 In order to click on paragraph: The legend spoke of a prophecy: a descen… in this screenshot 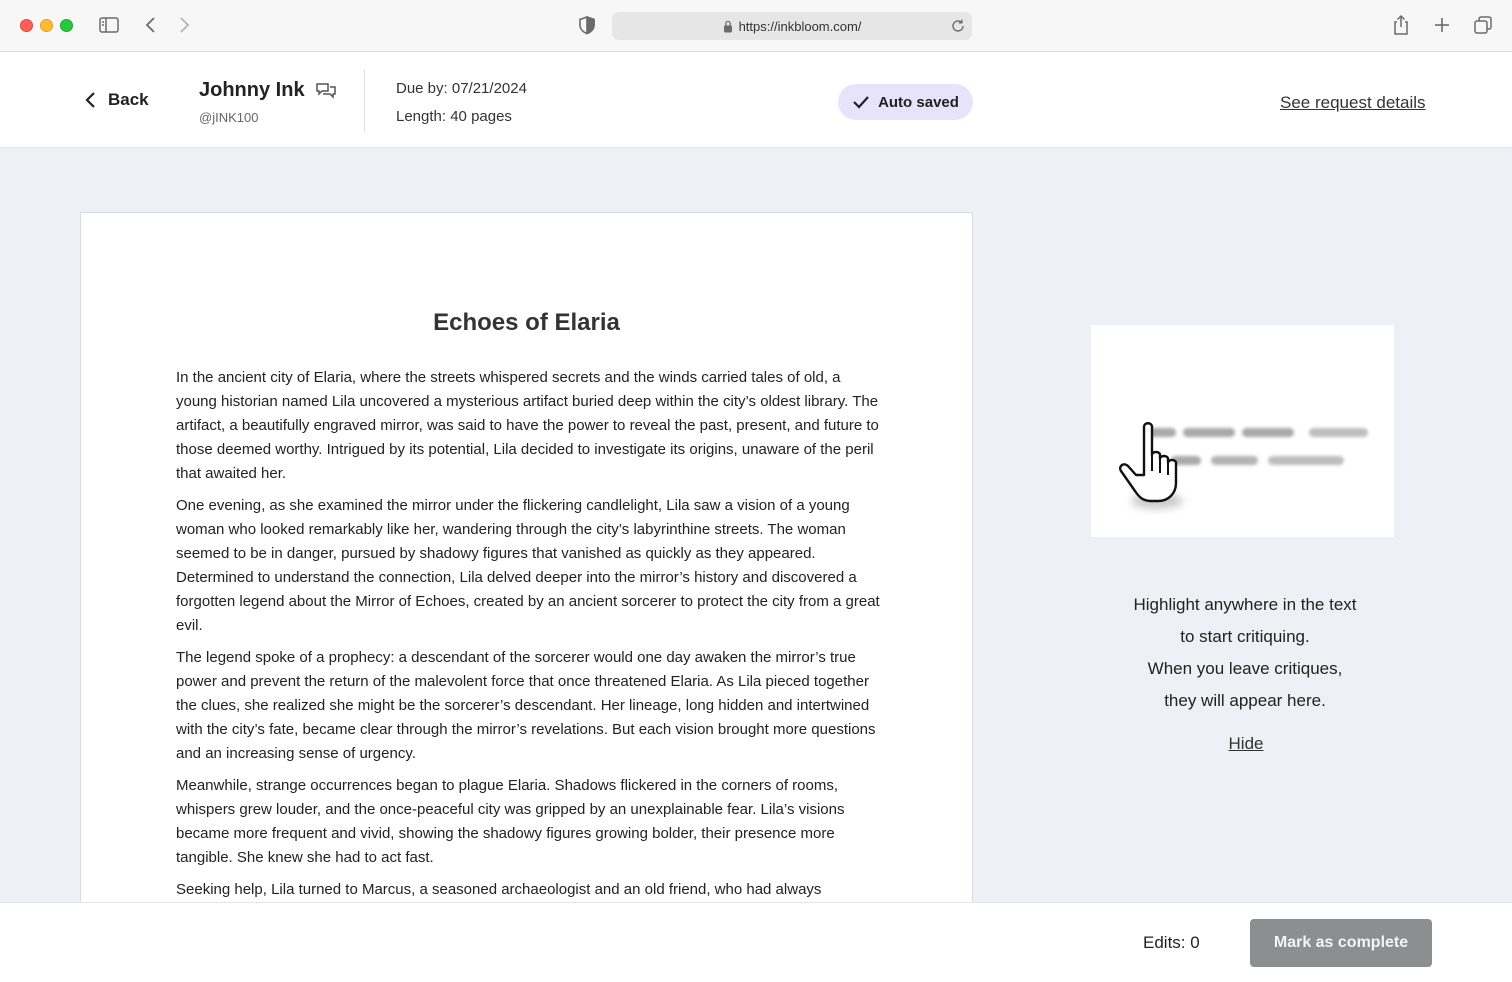, I will do `click(530, 706)`.